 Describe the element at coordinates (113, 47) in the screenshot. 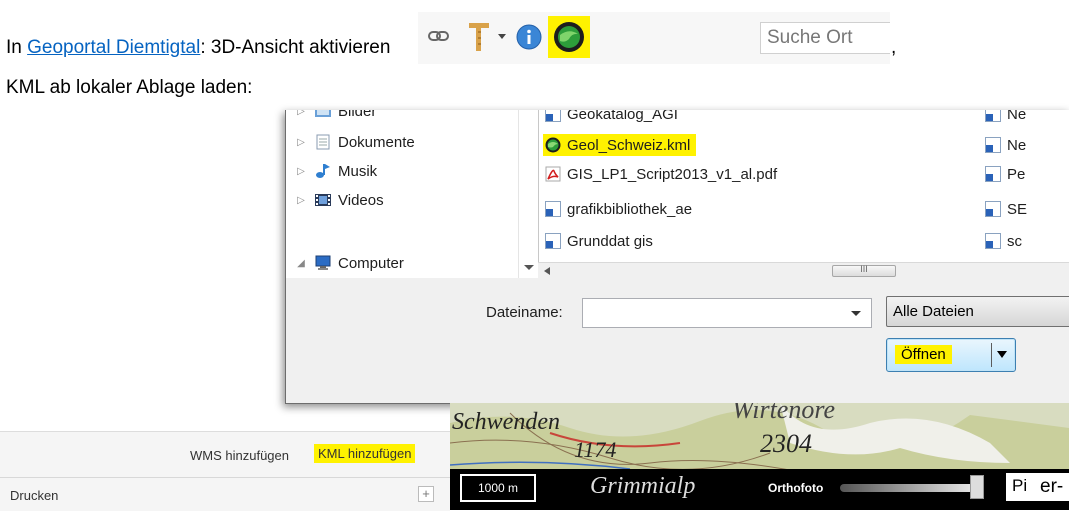

I see `geoportal-link: Geoportal Diemtigtal` at that location.